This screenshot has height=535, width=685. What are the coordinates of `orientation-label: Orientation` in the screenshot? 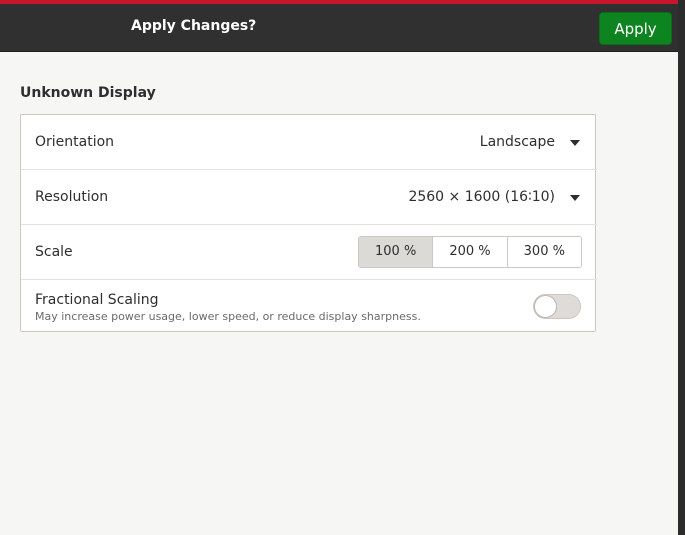 It's located at (75, 142).